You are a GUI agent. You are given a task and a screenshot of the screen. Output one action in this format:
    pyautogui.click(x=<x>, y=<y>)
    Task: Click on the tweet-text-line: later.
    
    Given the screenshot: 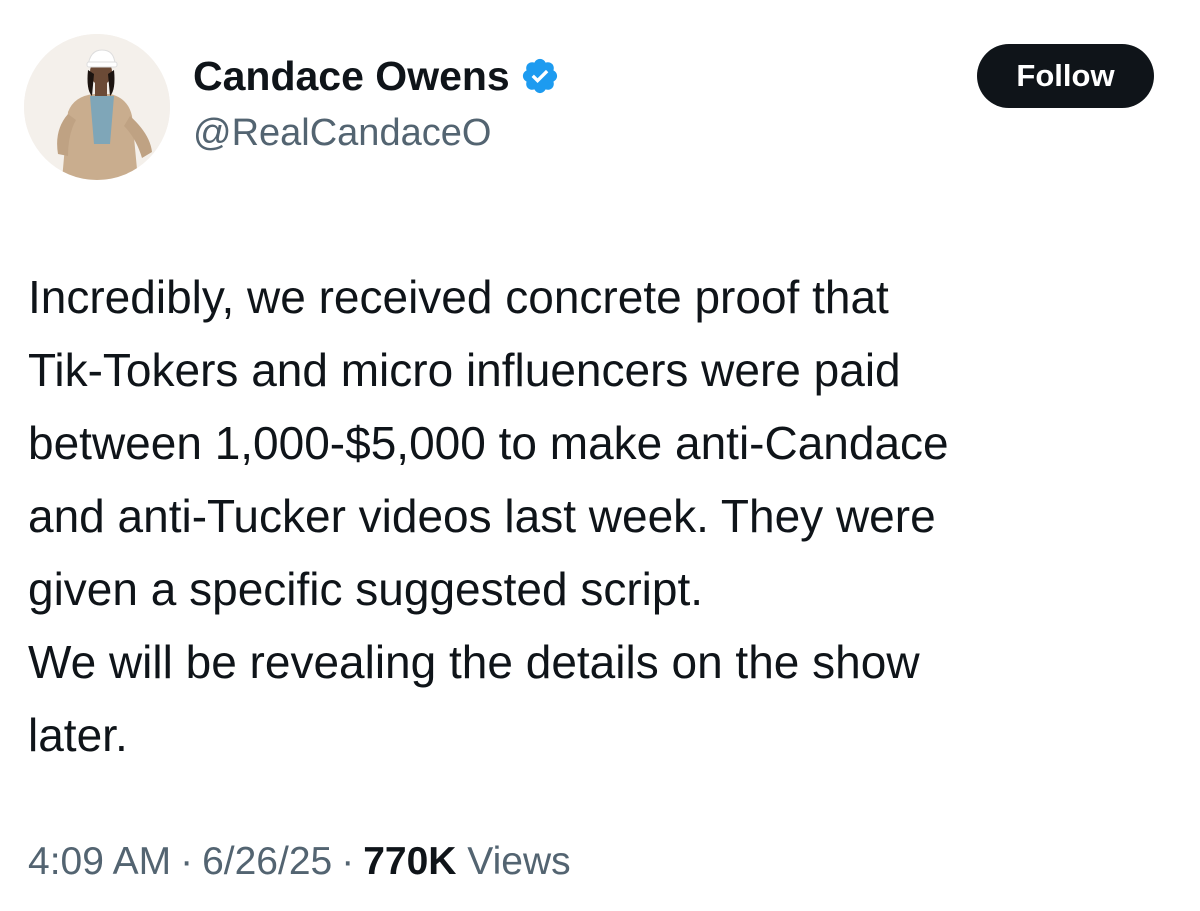 What is the action you would take?
    pyautogui.click(x=78, y=735)
    